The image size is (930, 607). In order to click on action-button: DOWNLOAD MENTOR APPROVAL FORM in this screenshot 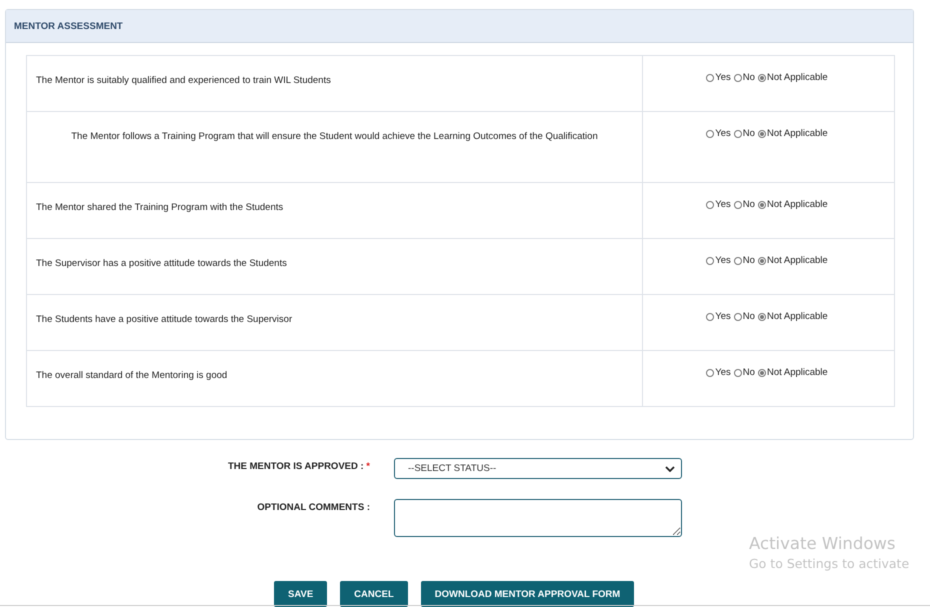, I will do `click(527, 594)`.